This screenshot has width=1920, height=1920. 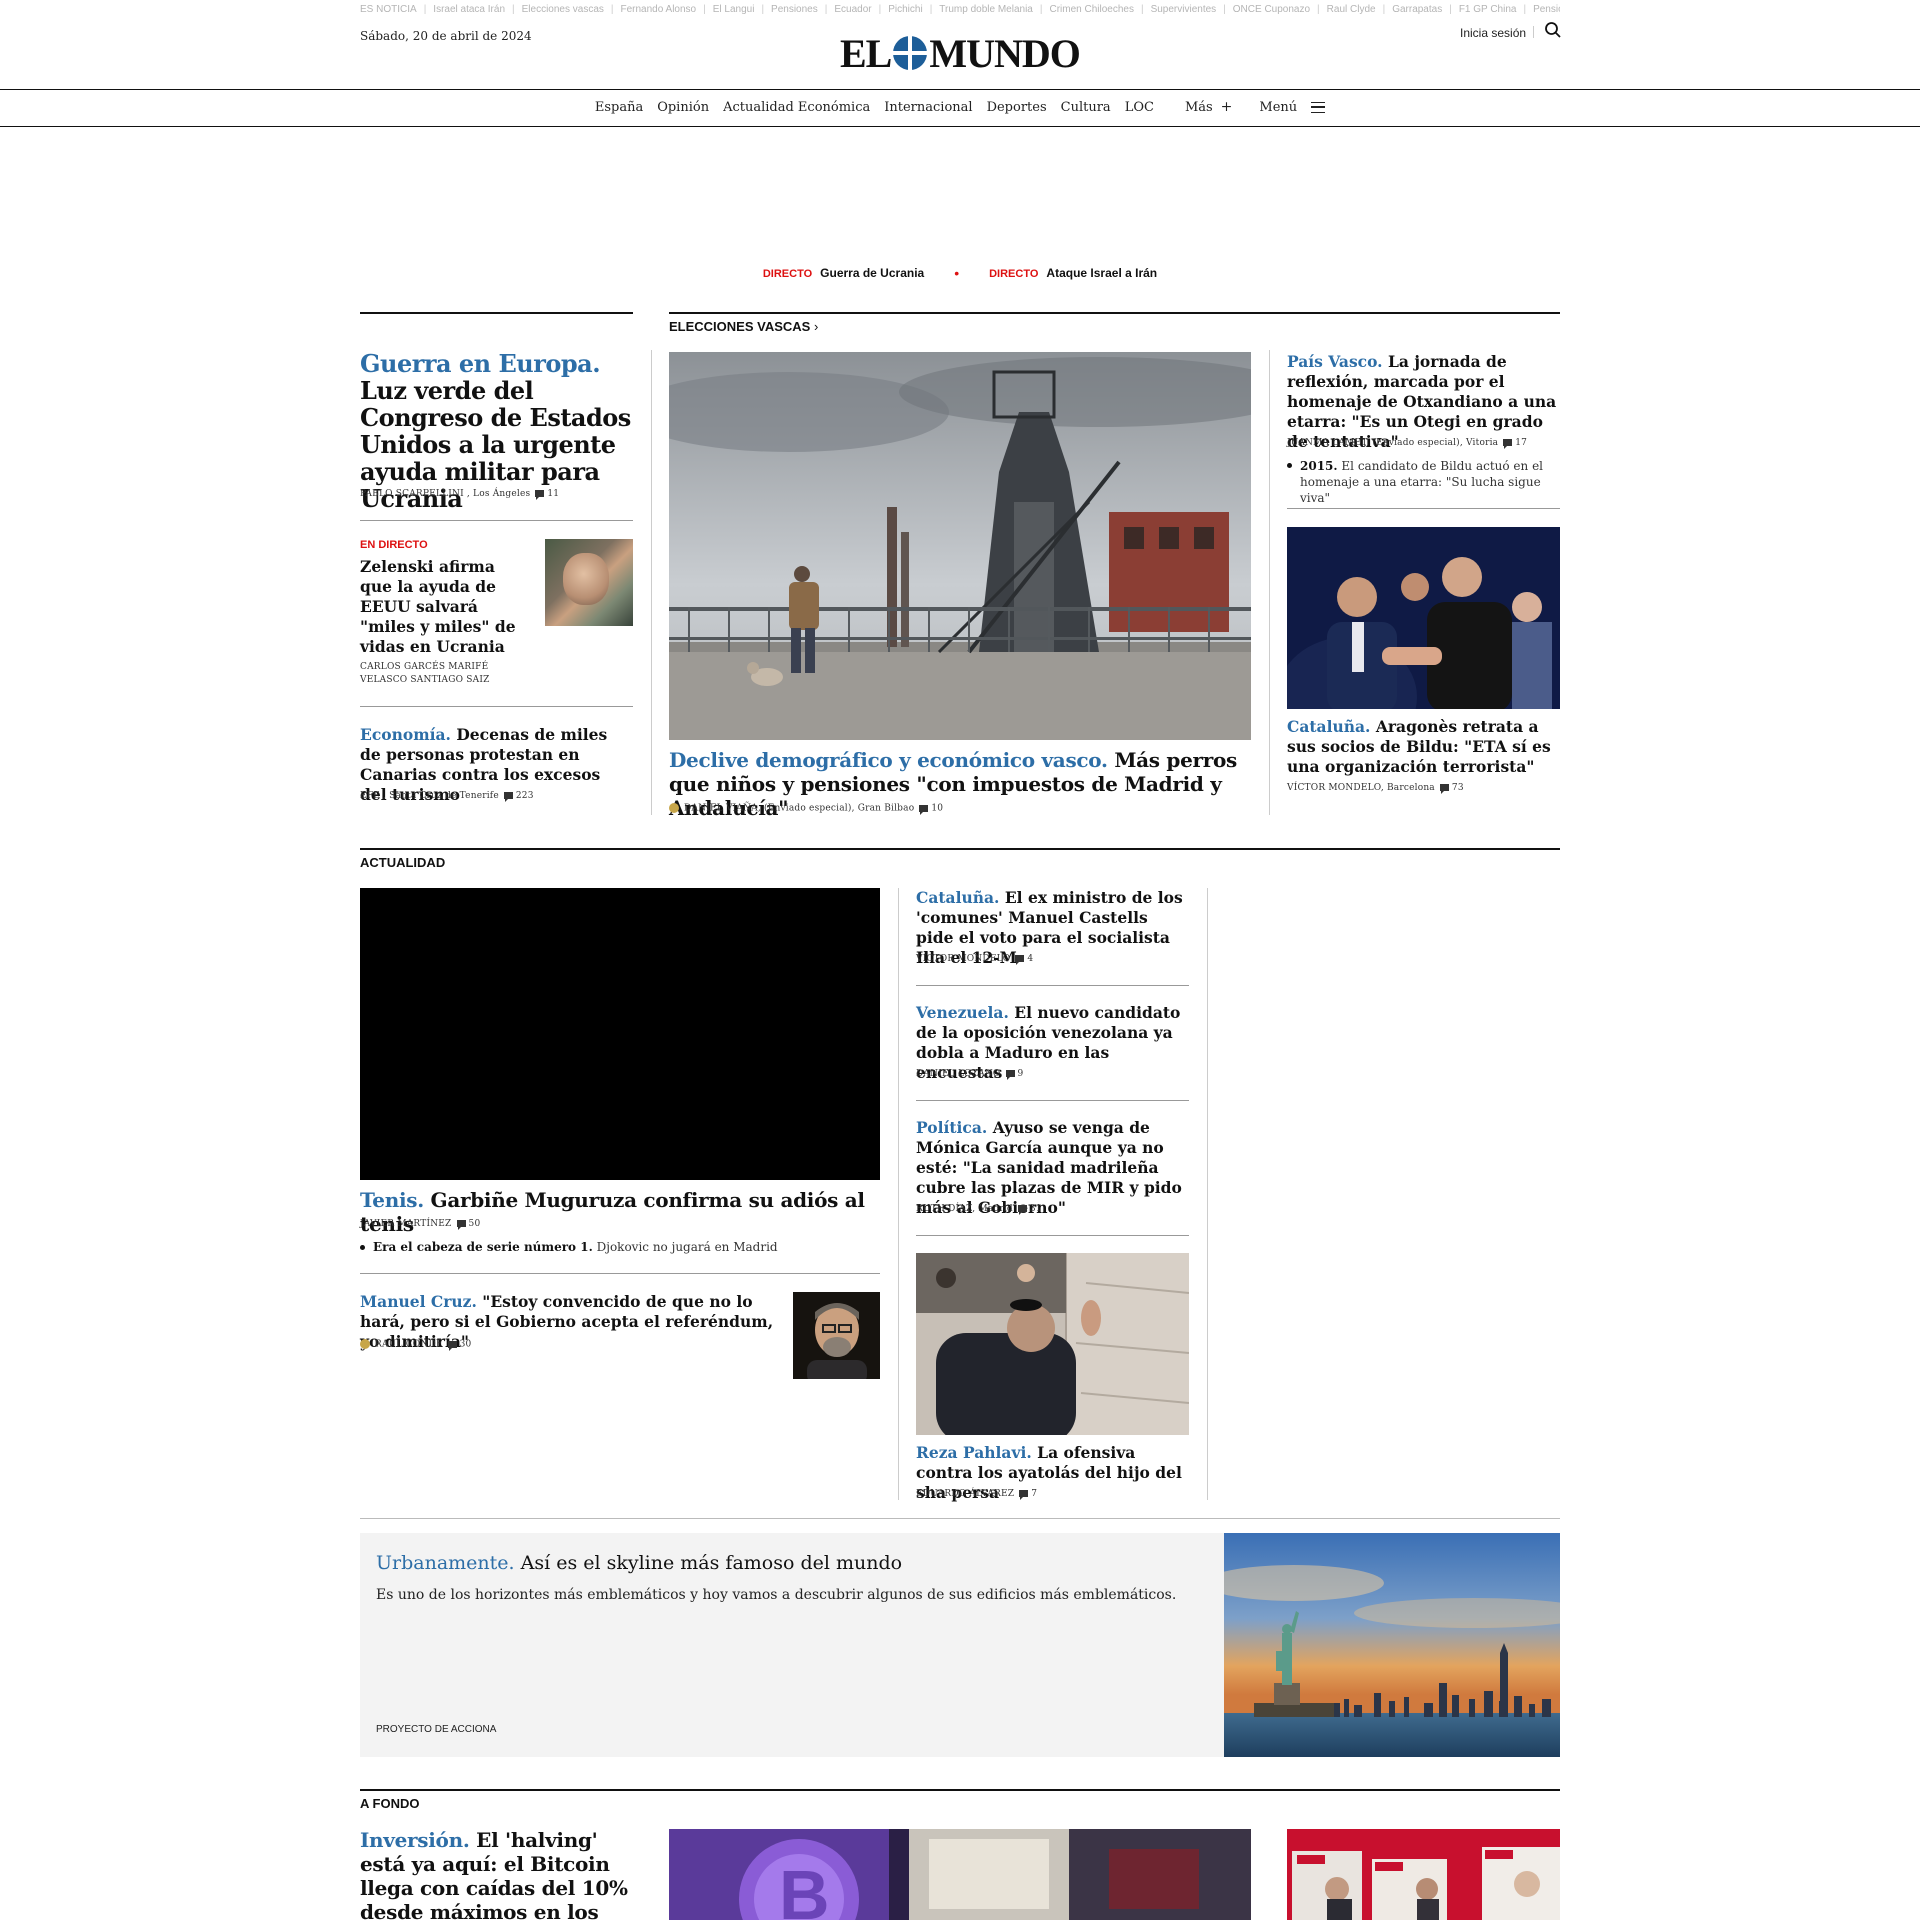 I want to click on comment-count: 17, so click(x=1521, y=443).